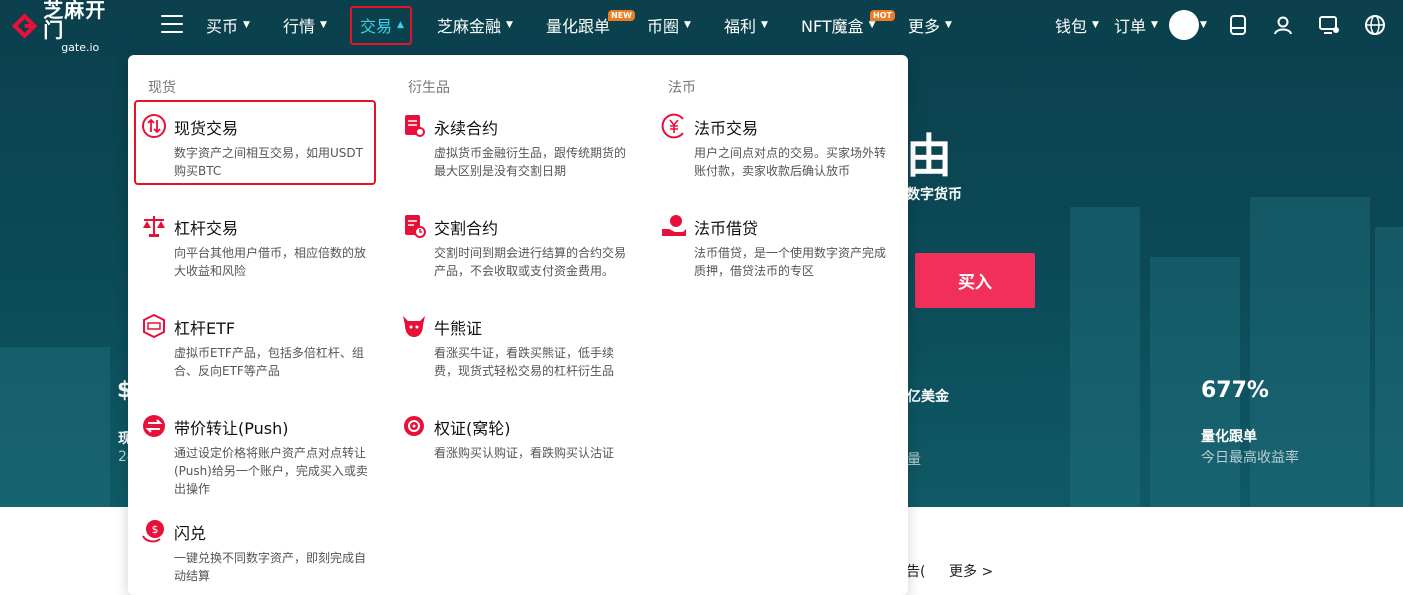 This screenshot has height=595, width=1403. What do you see at coordinates (621, 15) in the screenshot?
I see `new-badge: NEW` at bounding box center [621, 15].